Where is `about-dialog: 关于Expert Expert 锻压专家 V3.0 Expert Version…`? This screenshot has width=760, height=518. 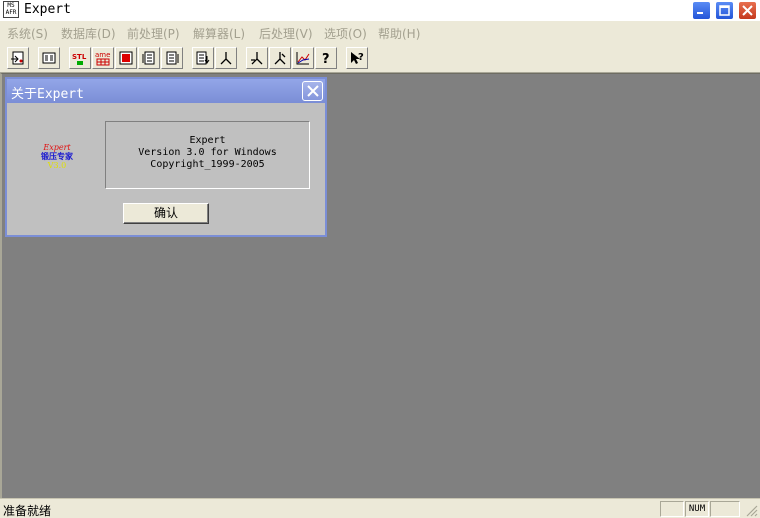 about-dialog: 关于Expert Expert 锻压专家 V3.0 Expert Version… is located at coordinates (166, 157).